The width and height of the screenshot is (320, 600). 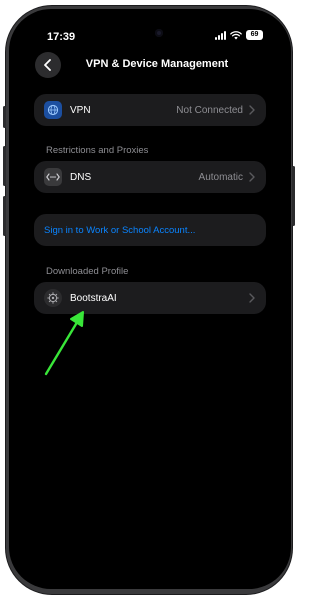 I want to click on volume-down-button, so click(x=4, y=216).